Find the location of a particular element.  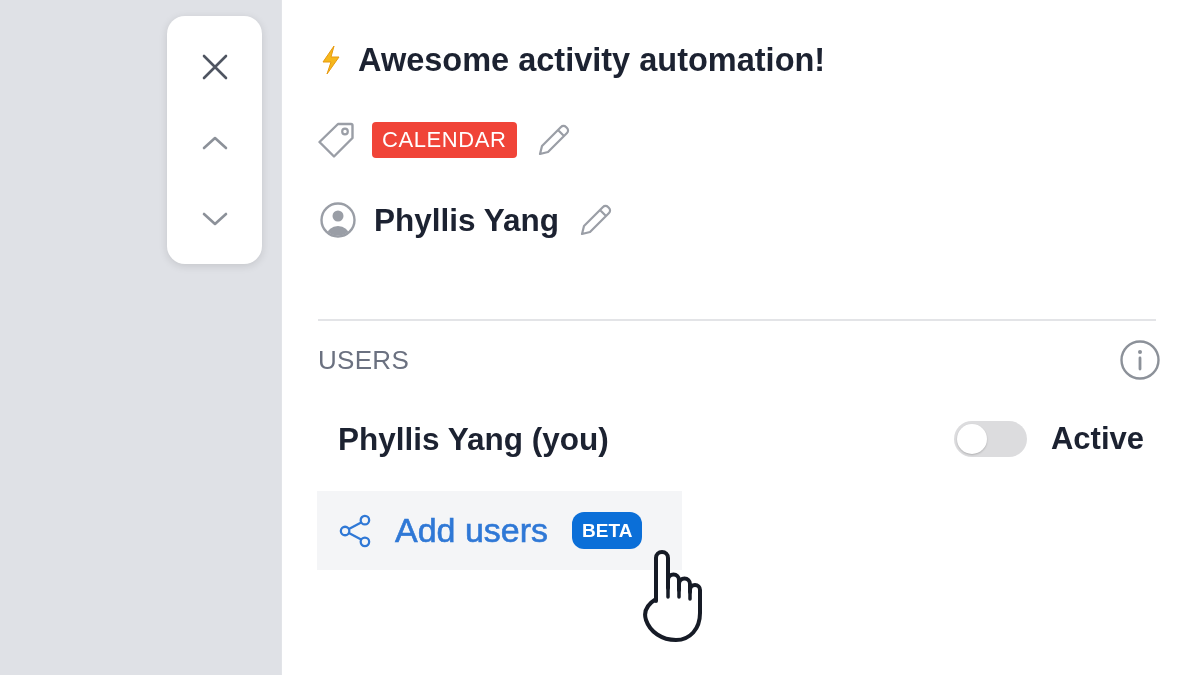

owner-name: Phyllis Yang is located at coordinates (466, 220).